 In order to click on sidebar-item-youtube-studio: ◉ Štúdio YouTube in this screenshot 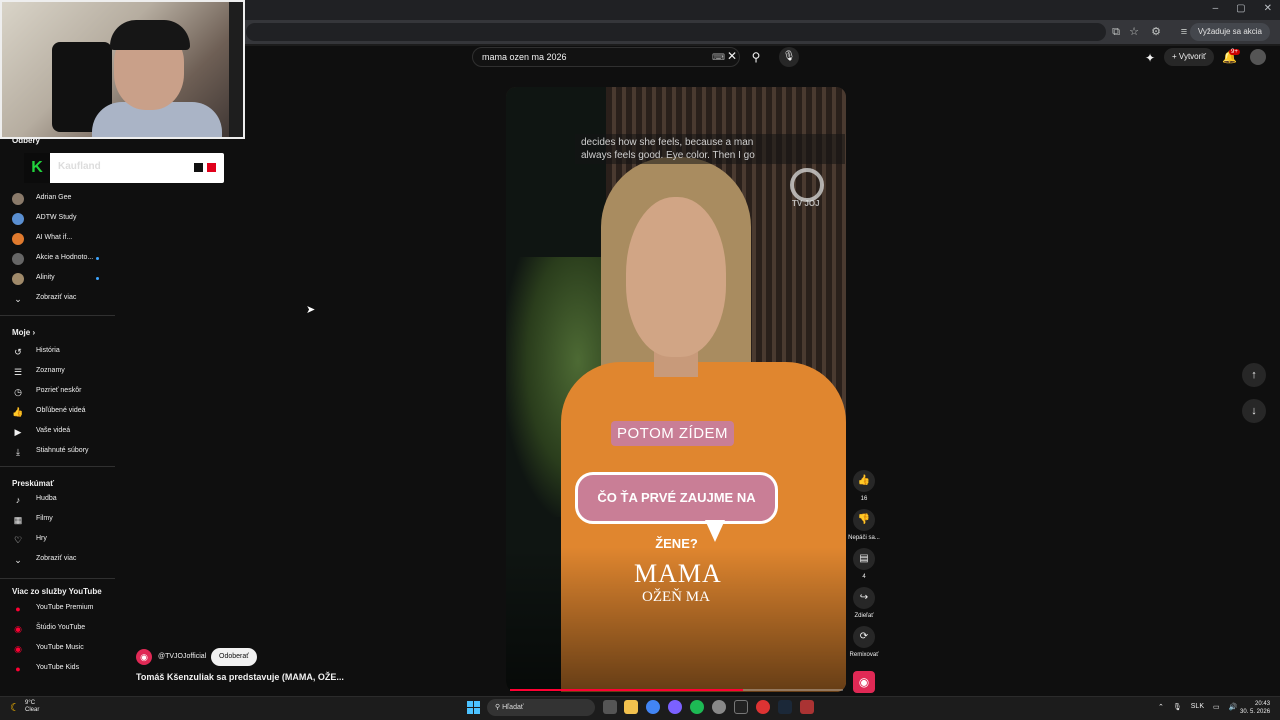, I will do `click(57, 629)`.